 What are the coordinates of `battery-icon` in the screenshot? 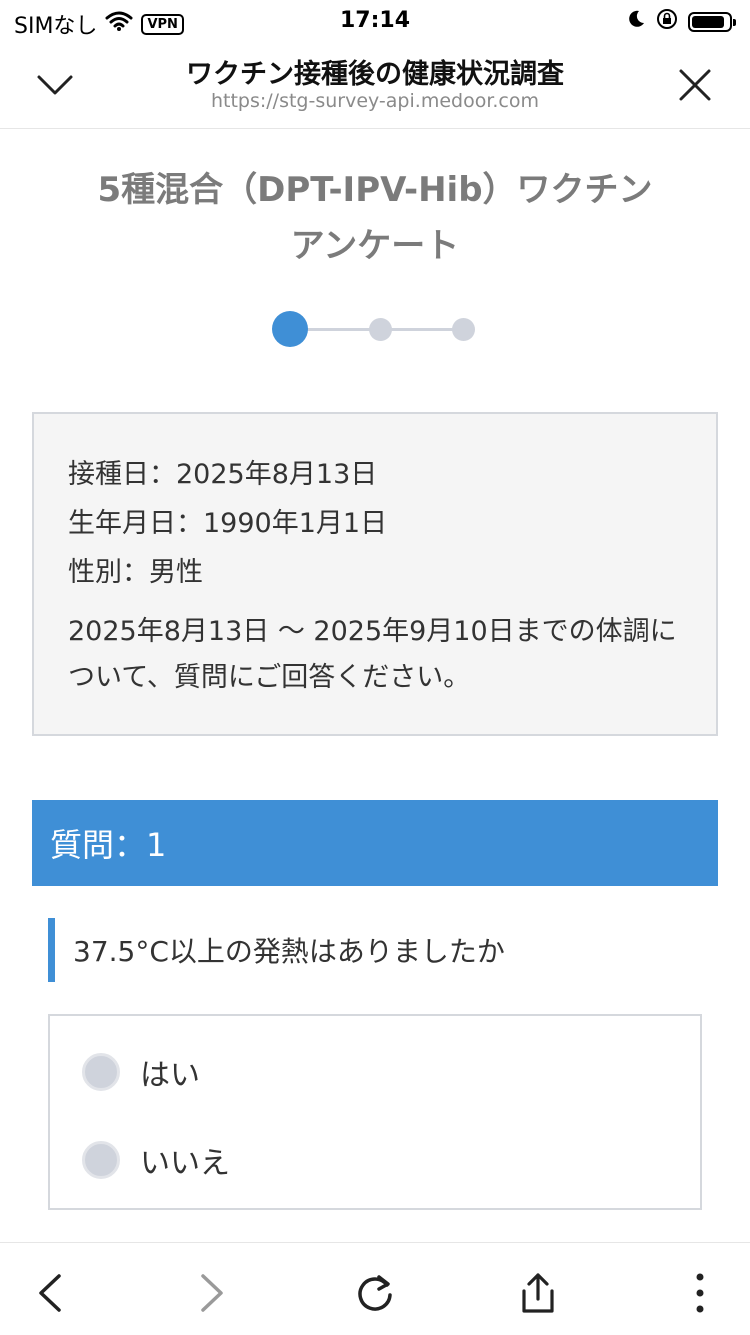 It's located at (712, 22).